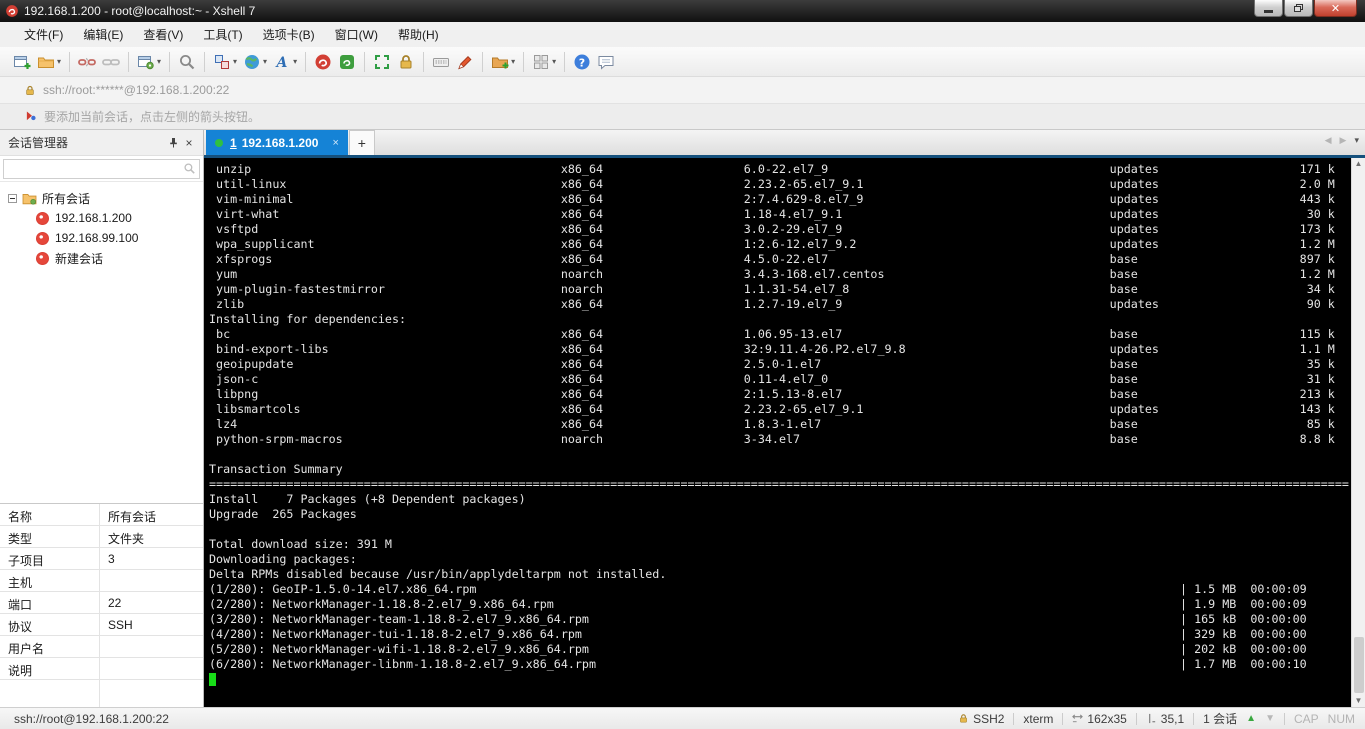  Describe the element at coordinates (103, 34) in the screenshot. I see `menu-item: 编辑(E)` at that location.